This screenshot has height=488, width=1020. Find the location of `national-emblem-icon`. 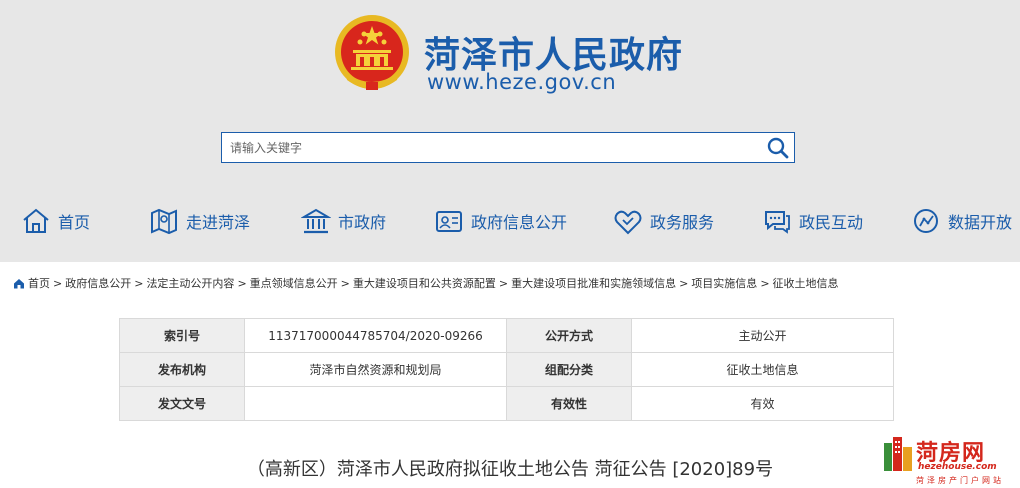

national-emblem-icon is located at coordinates (372, 52).